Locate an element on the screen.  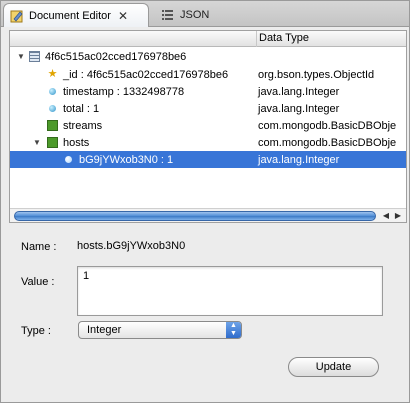
tree-row-name: timestamp : 1332498778 is located at coordinates (124, 91).